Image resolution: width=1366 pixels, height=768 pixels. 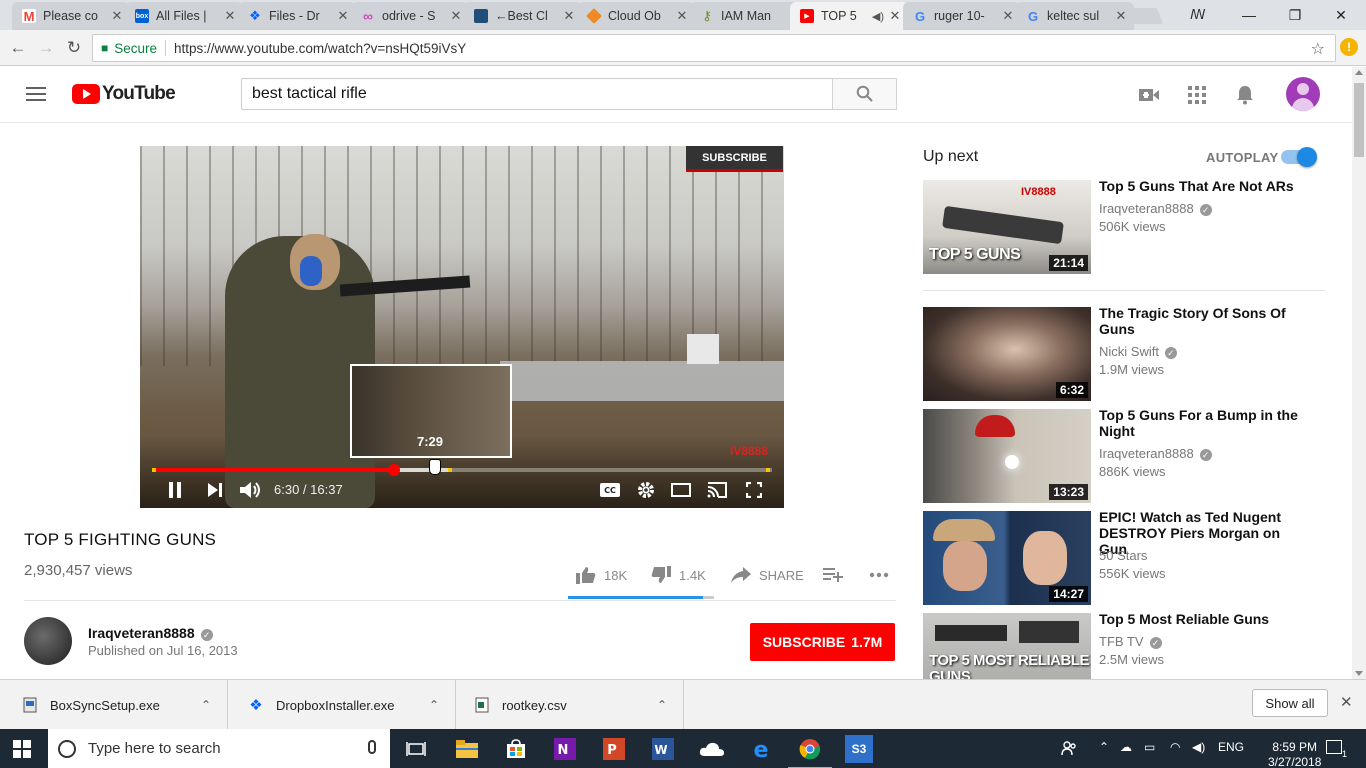 What do you see at coordinates (462, 470) in the screenshot?
I see `progress-bar` at bounding box center [462, 470].